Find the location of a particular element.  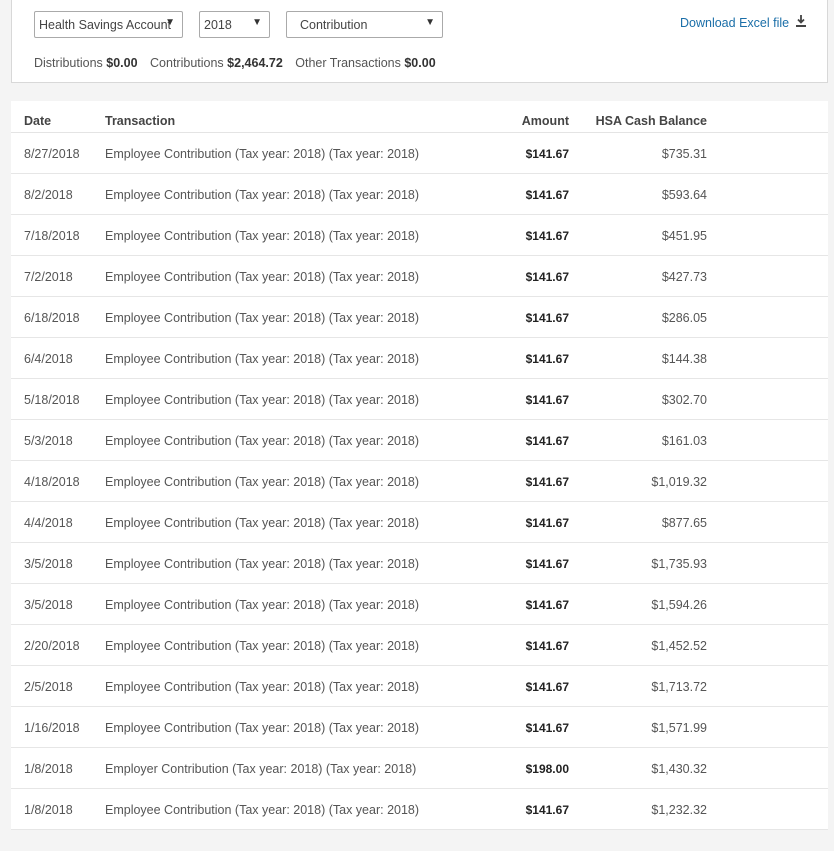

row-balance: $286.05 is located at coordinates (684, 318).